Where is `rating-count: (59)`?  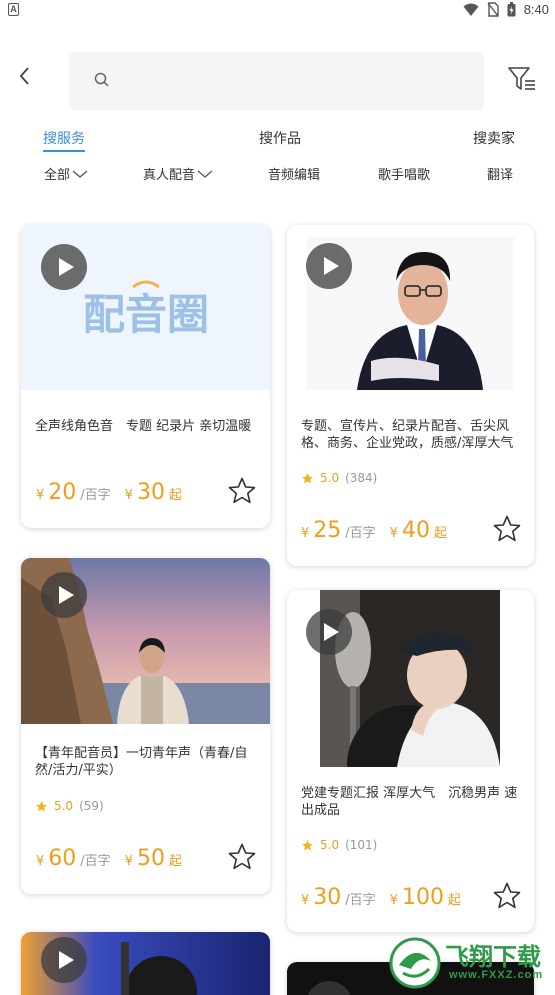
rating-count: (59) is located at coordinates (91, 806).